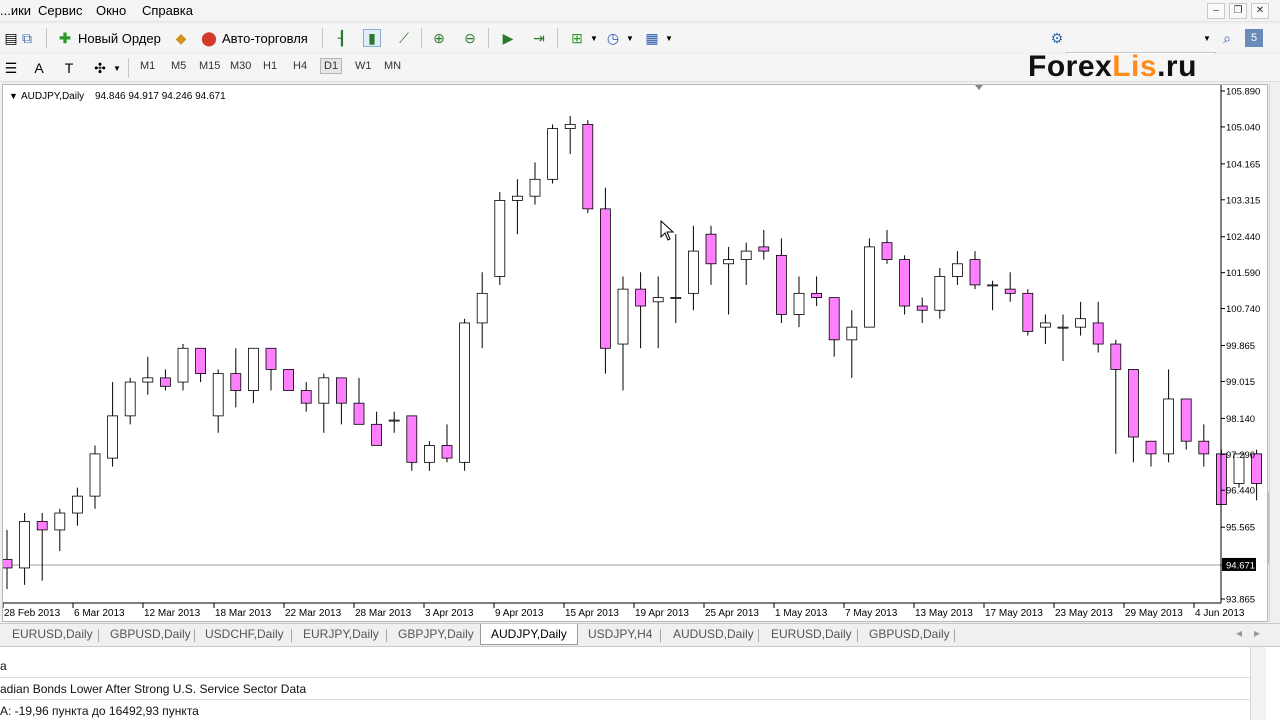 The height and width of the screenshot is (720, 1280). What do you see at coordinates (1177, 66) in the screenshot?
I see `brand-part-3: .ru` at bounding box center [1177, 66].